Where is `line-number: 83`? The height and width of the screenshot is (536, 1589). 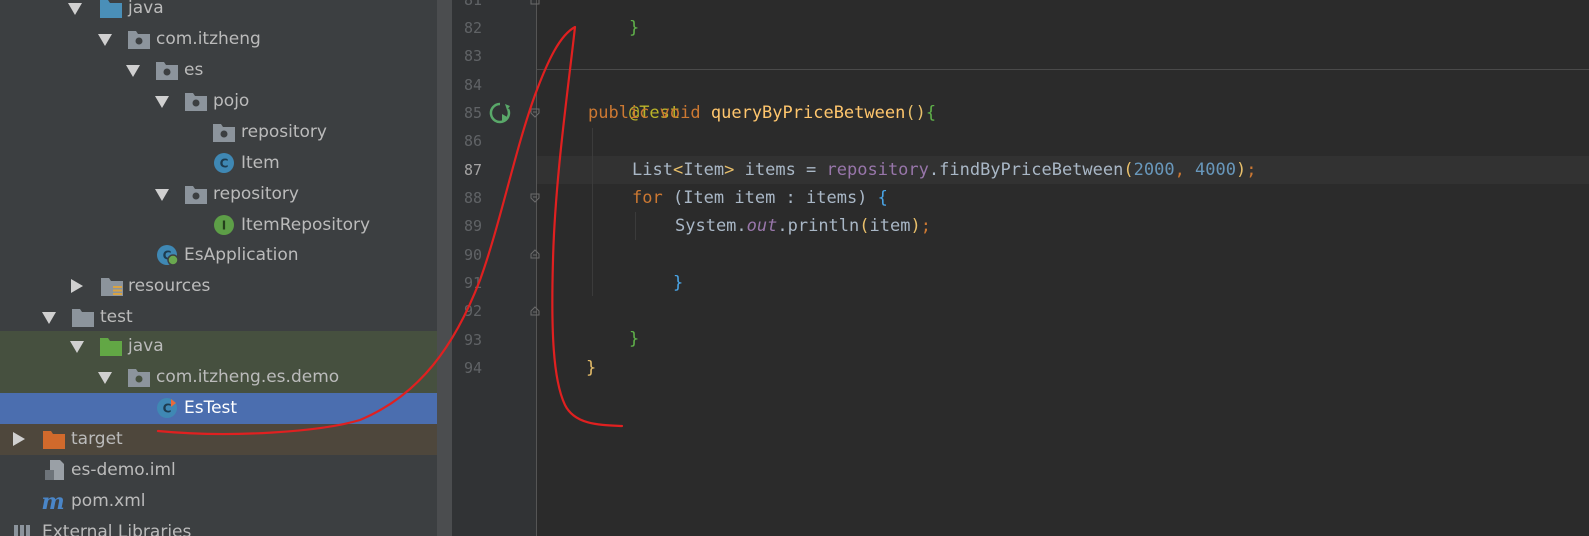
line-number: 83 is located at coordinates (472, 56).